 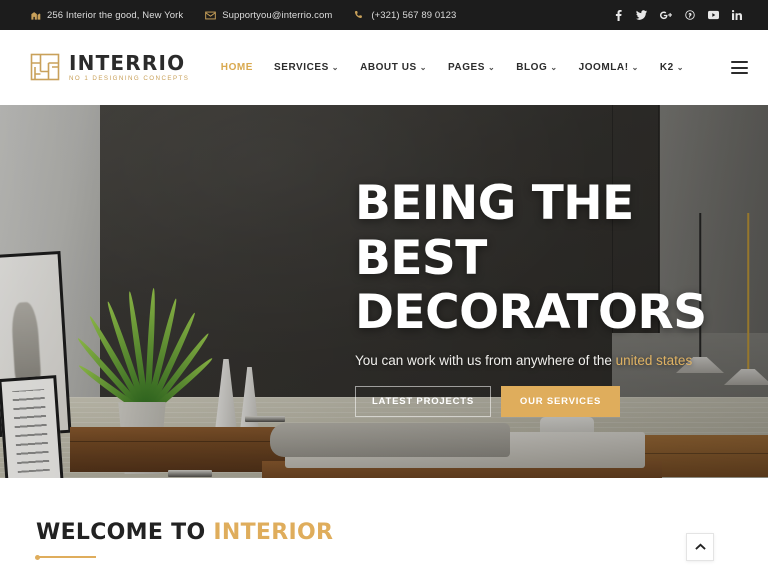 I want to click on nav-item-blog: BLOG ⌄, so click(x=536, y=67).